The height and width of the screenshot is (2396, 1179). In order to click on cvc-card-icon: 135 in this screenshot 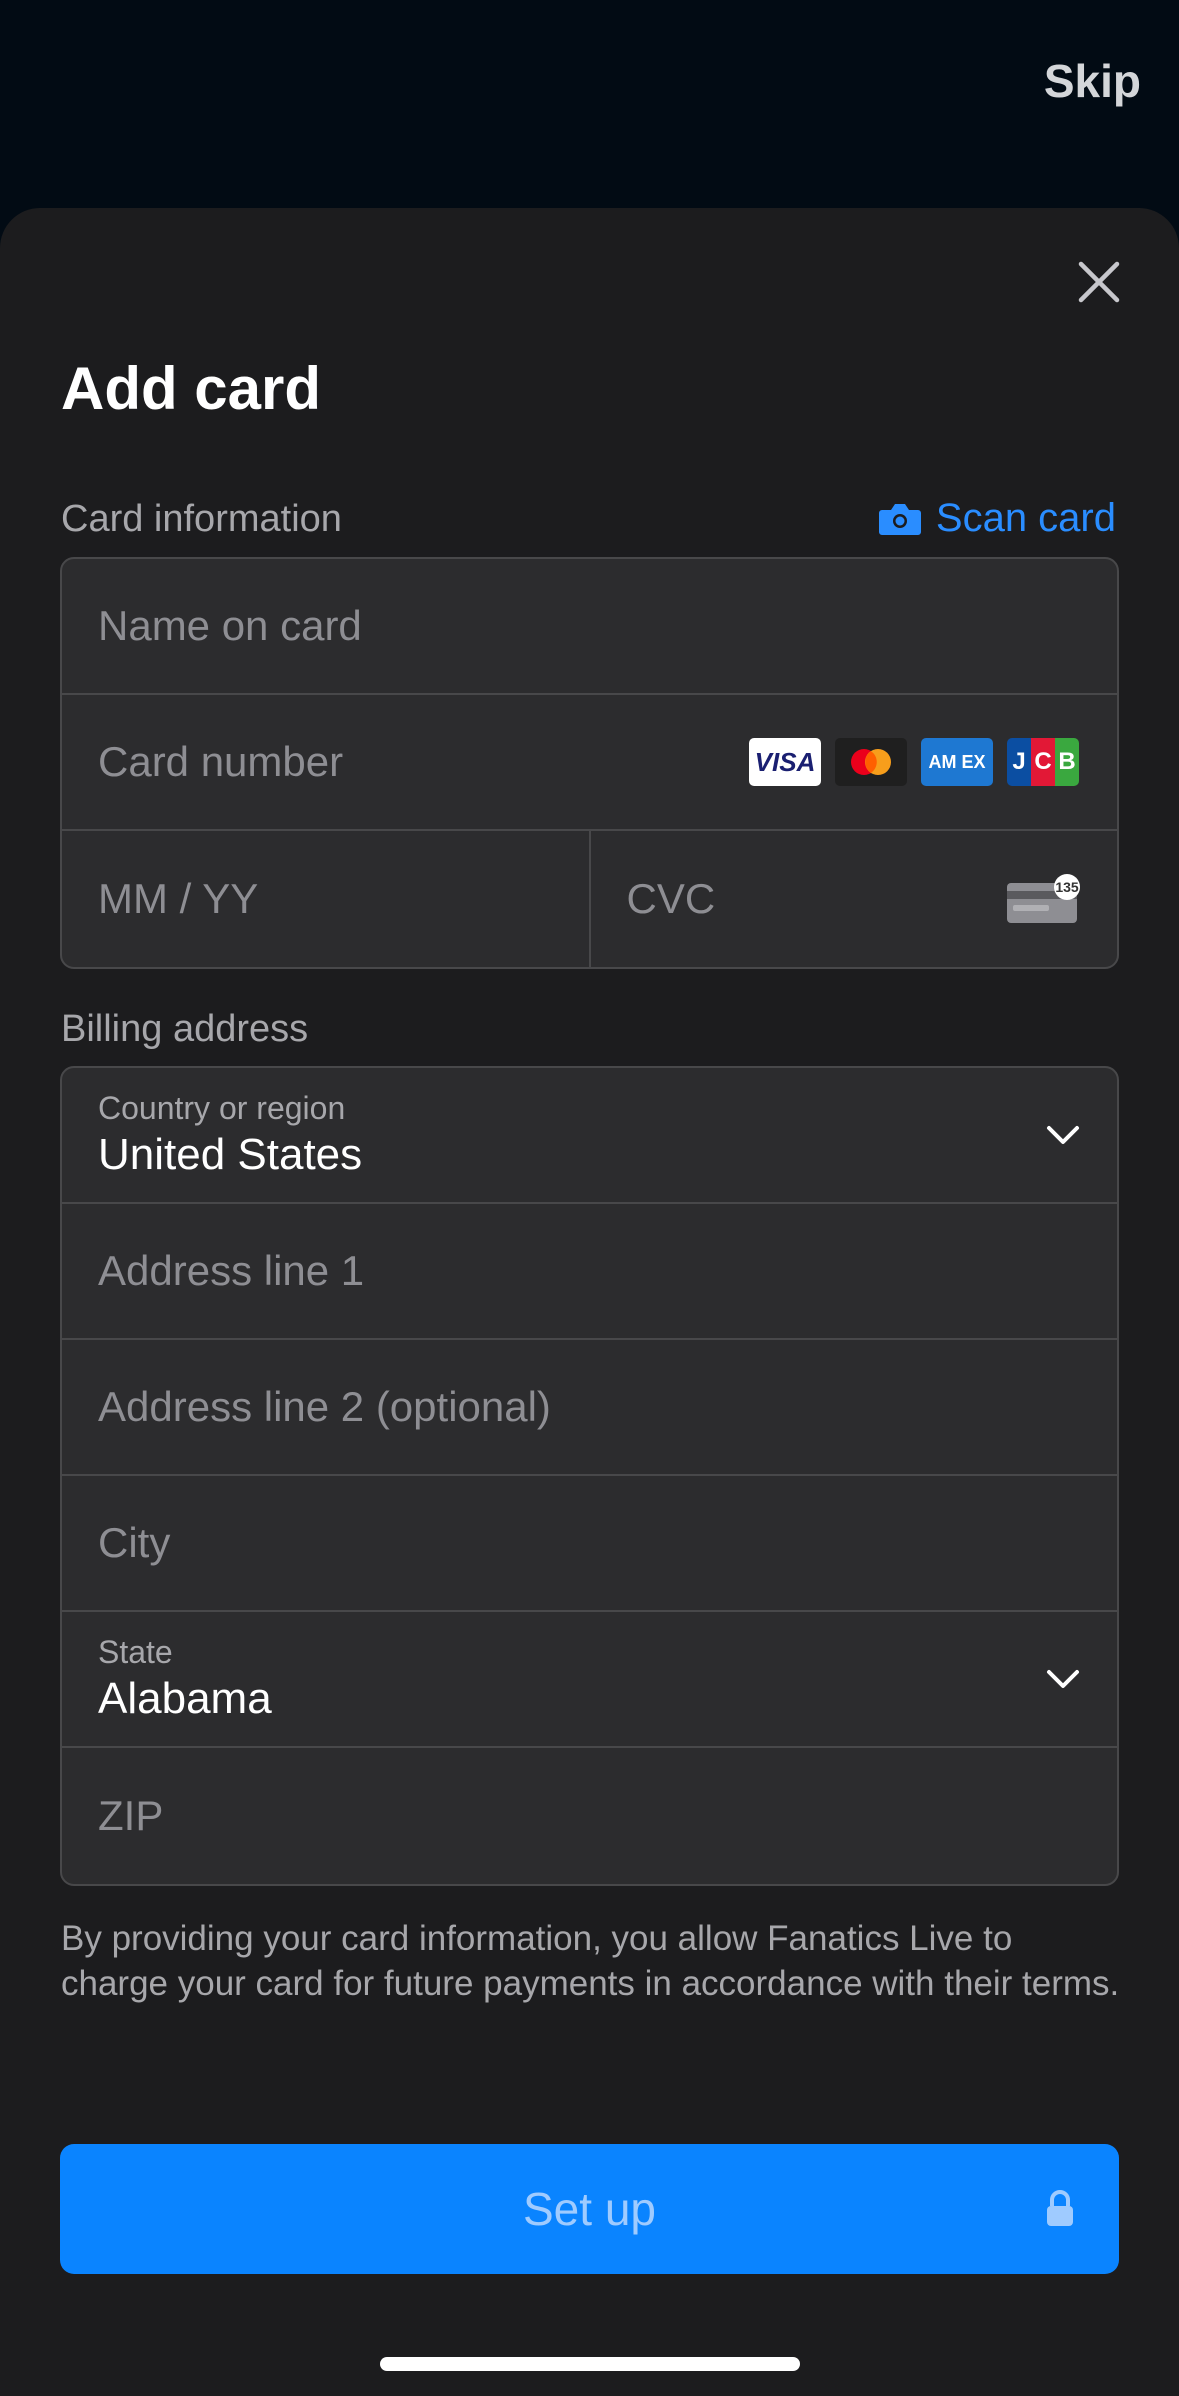, I will do `click(1043, 898)`.